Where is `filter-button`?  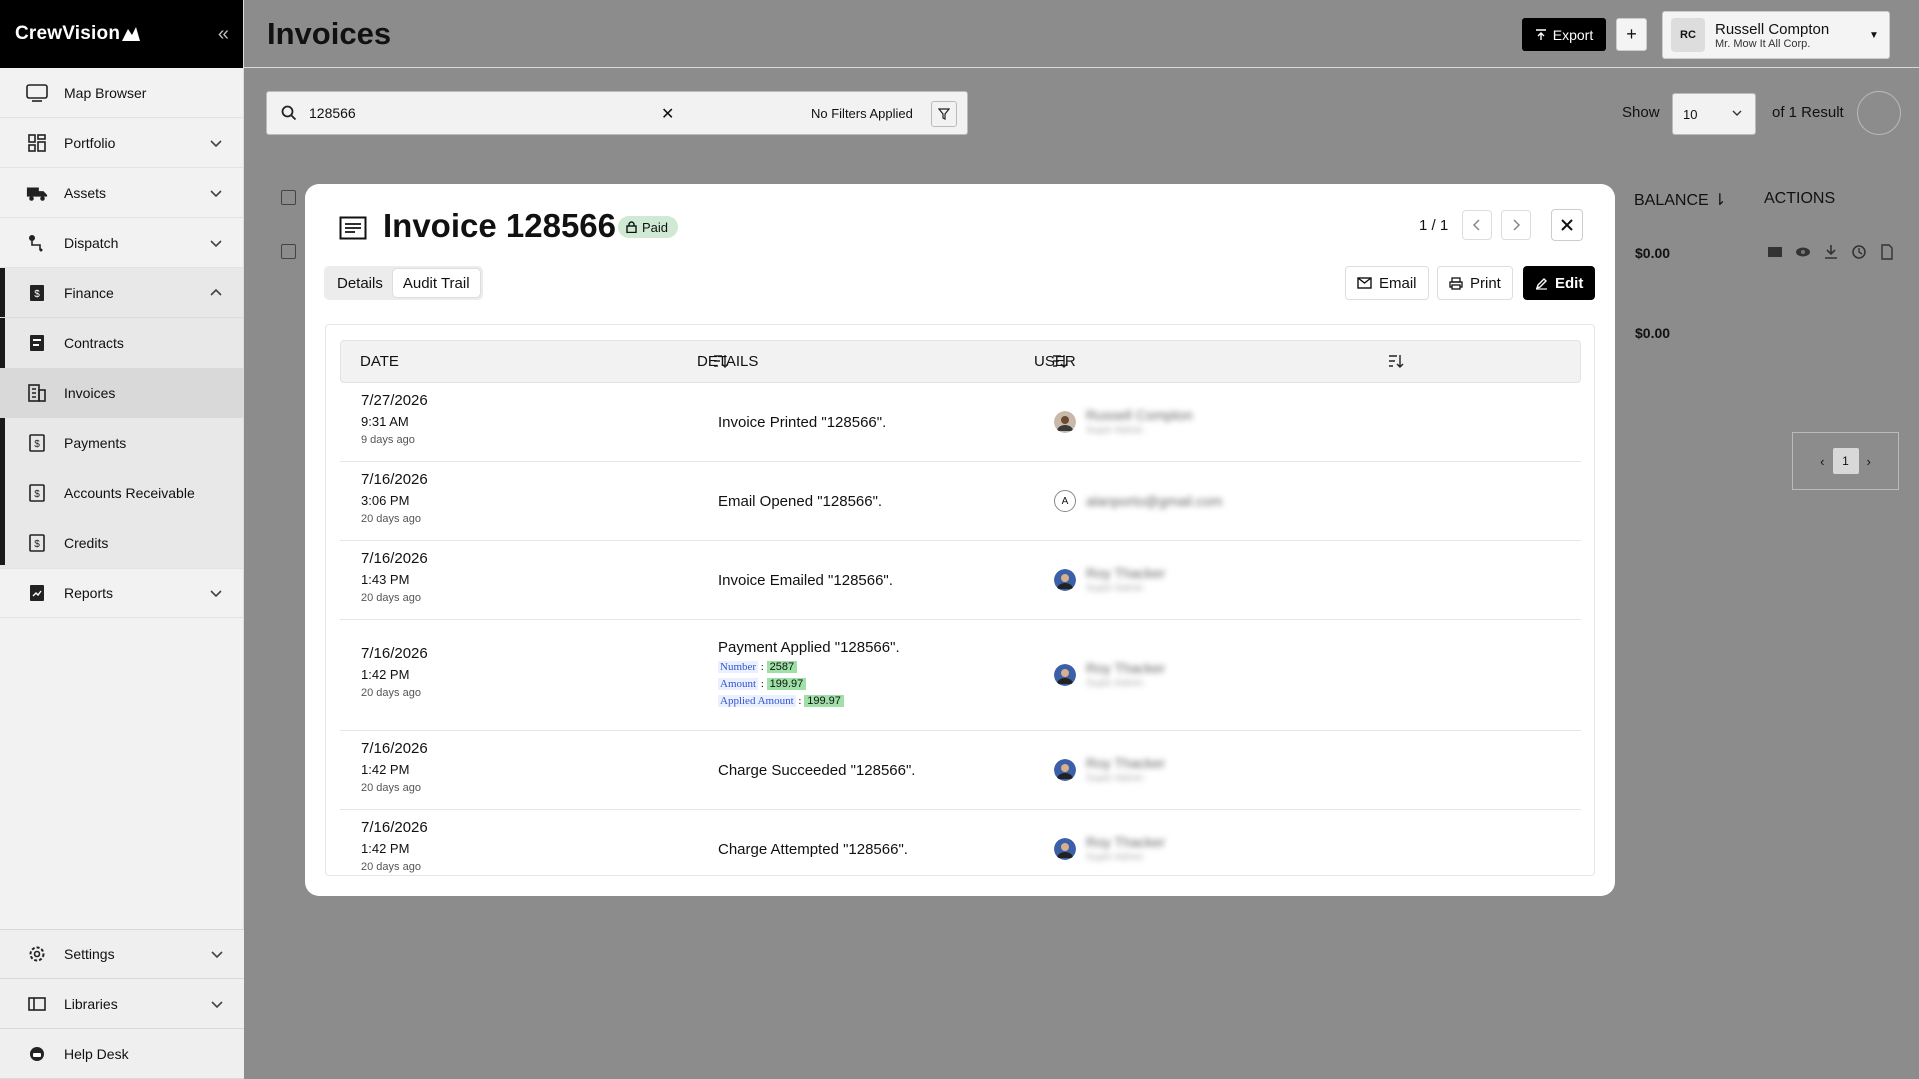
filter-button is located at coordinates (944, 114).